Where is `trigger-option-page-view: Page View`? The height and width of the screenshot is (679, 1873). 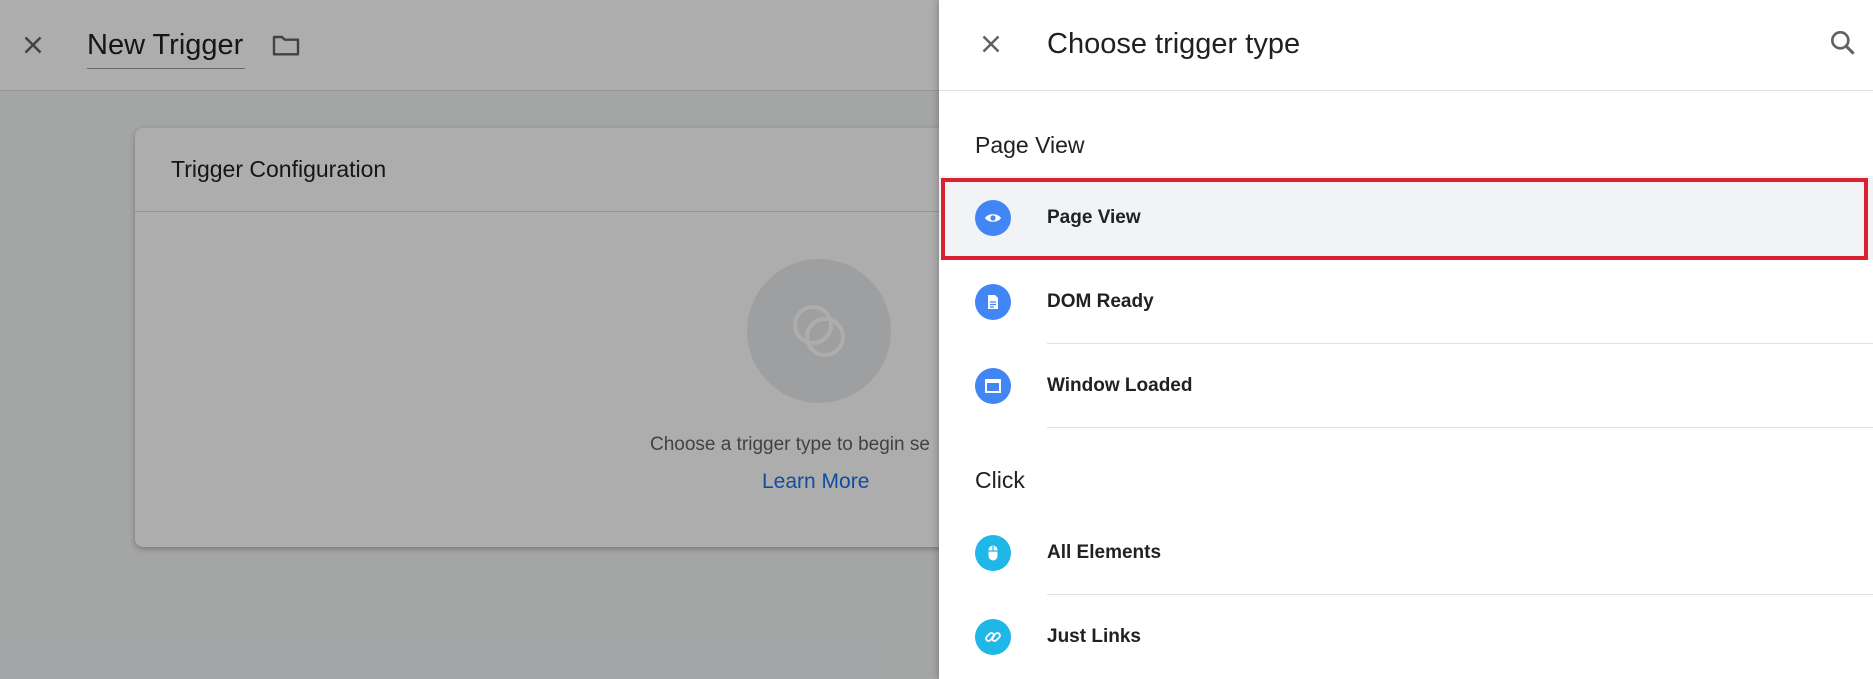 trigger-option-page-view: Page View is located at coordinates (1406, 218).